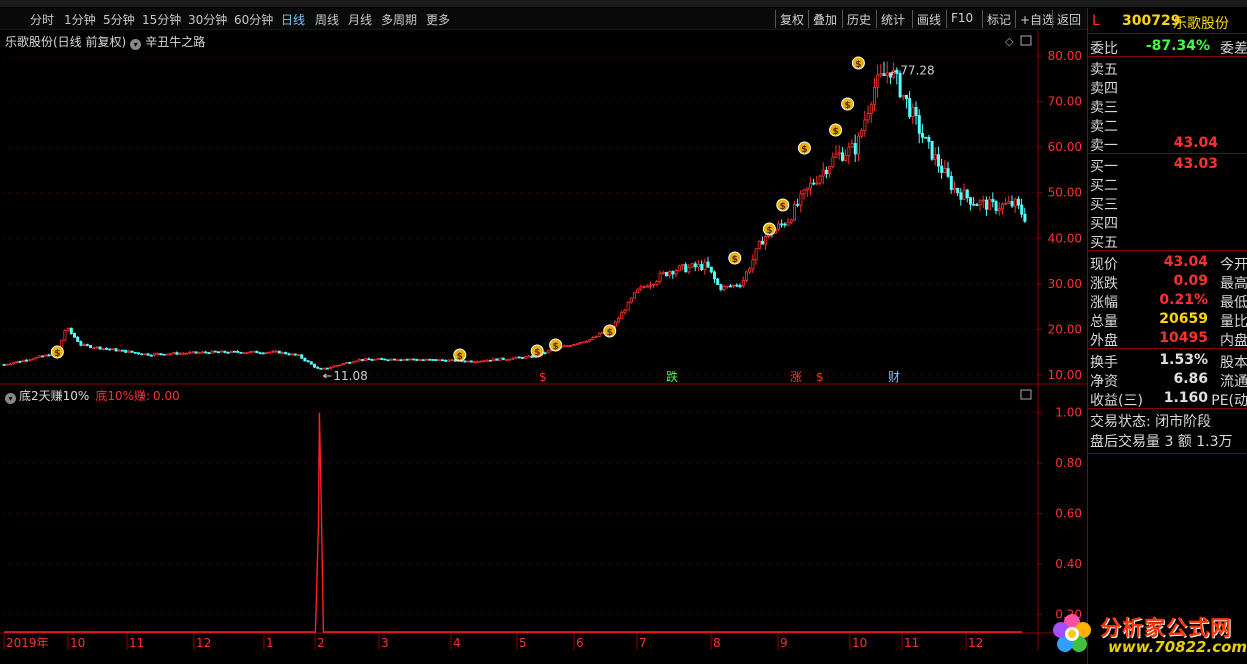 This screenshot has height=664, width=1247. What do you see at coordinates (1233, 322) in the screenshot?
I see `stat-label2: 量比` at bounding box center [1233, 322].